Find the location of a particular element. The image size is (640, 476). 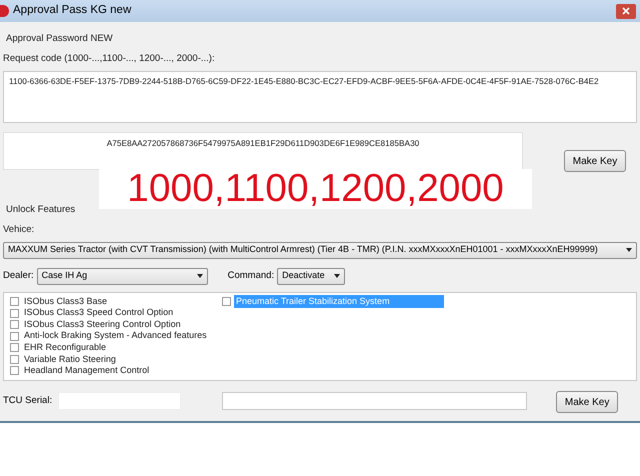

dealer-dropdown: Case IH Ag is located at coordinates (122, 276).